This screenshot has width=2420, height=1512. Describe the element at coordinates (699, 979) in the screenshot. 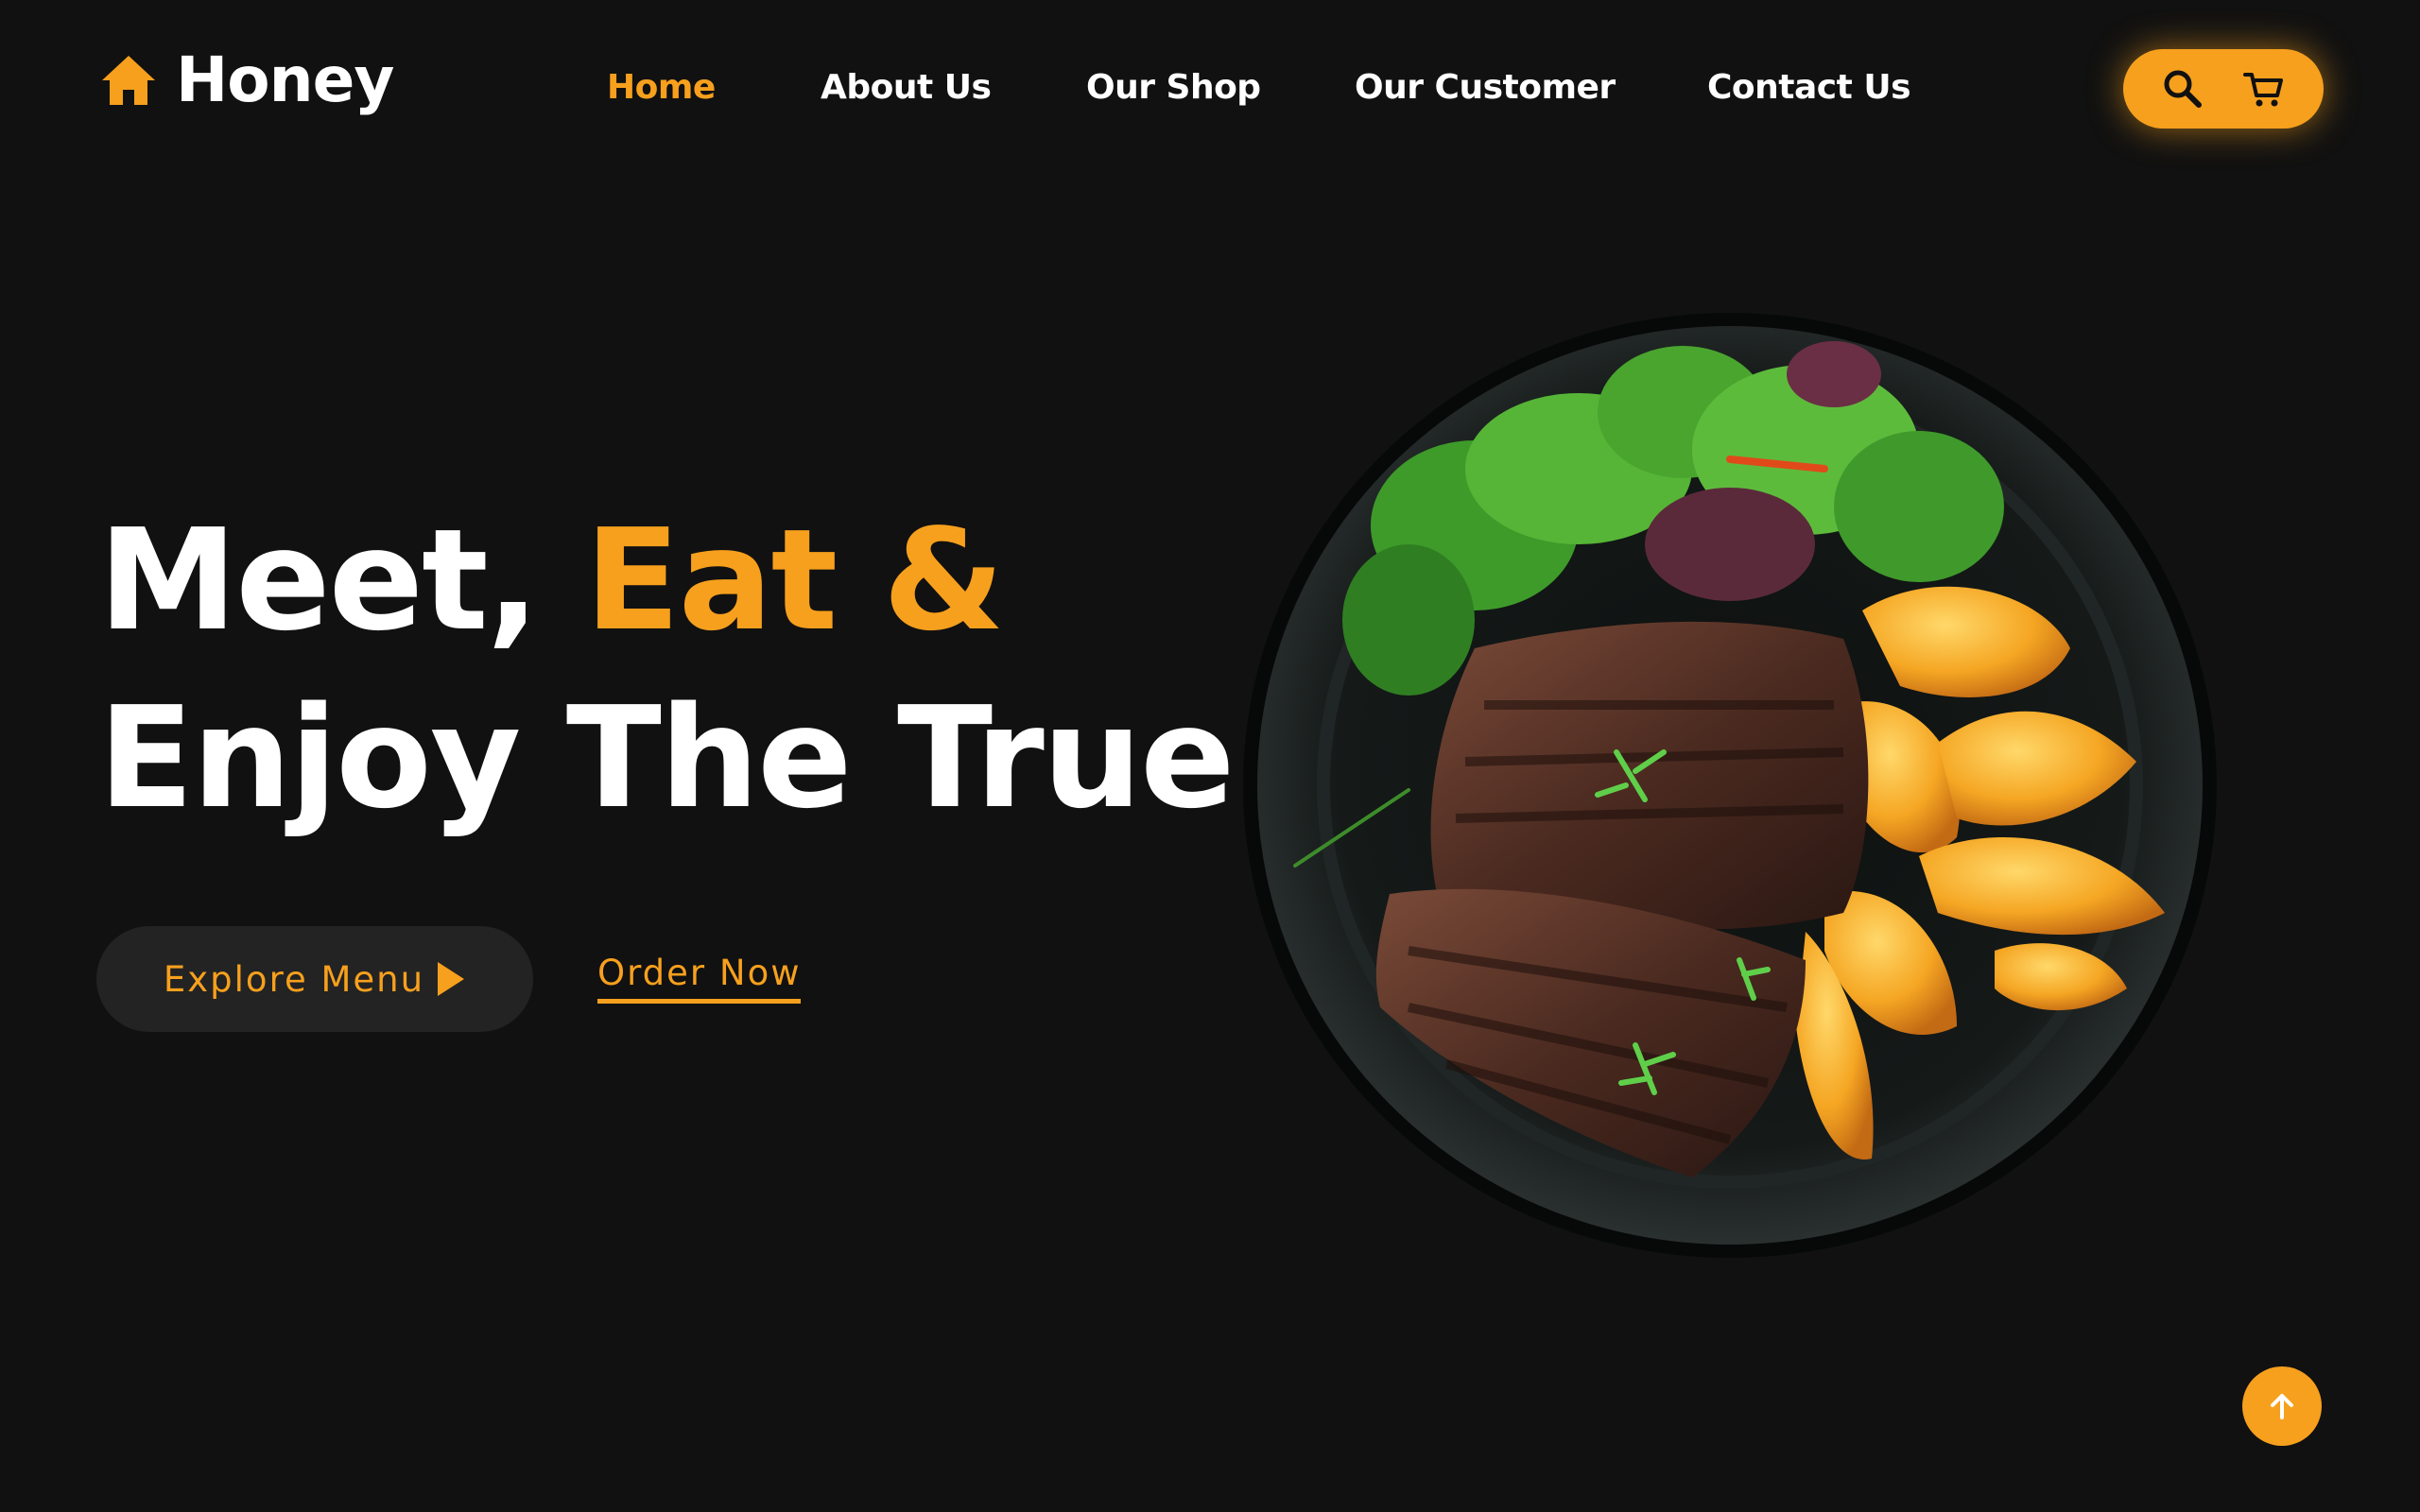

I see `order-now-link: Order Now` at that location.